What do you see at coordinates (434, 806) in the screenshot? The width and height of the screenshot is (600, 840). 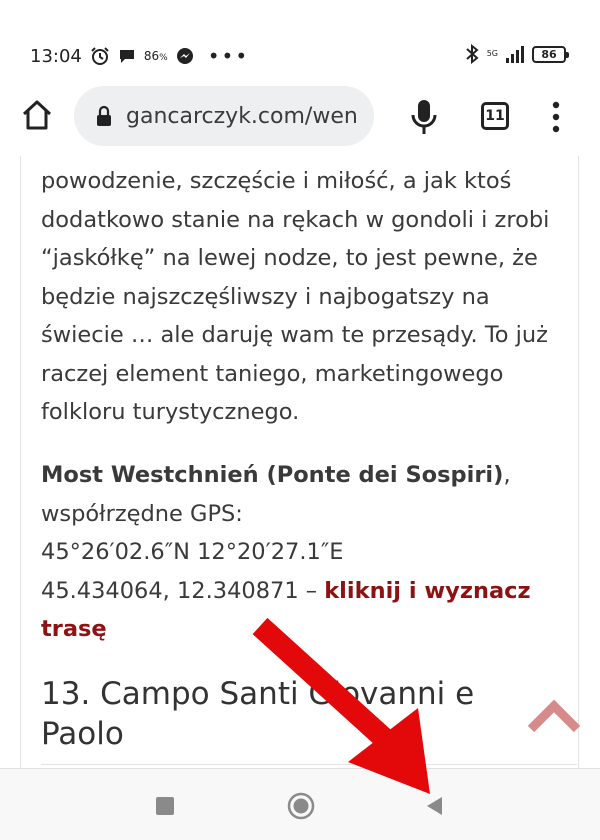 I see `back-icon` at bounding box center [434, 806].